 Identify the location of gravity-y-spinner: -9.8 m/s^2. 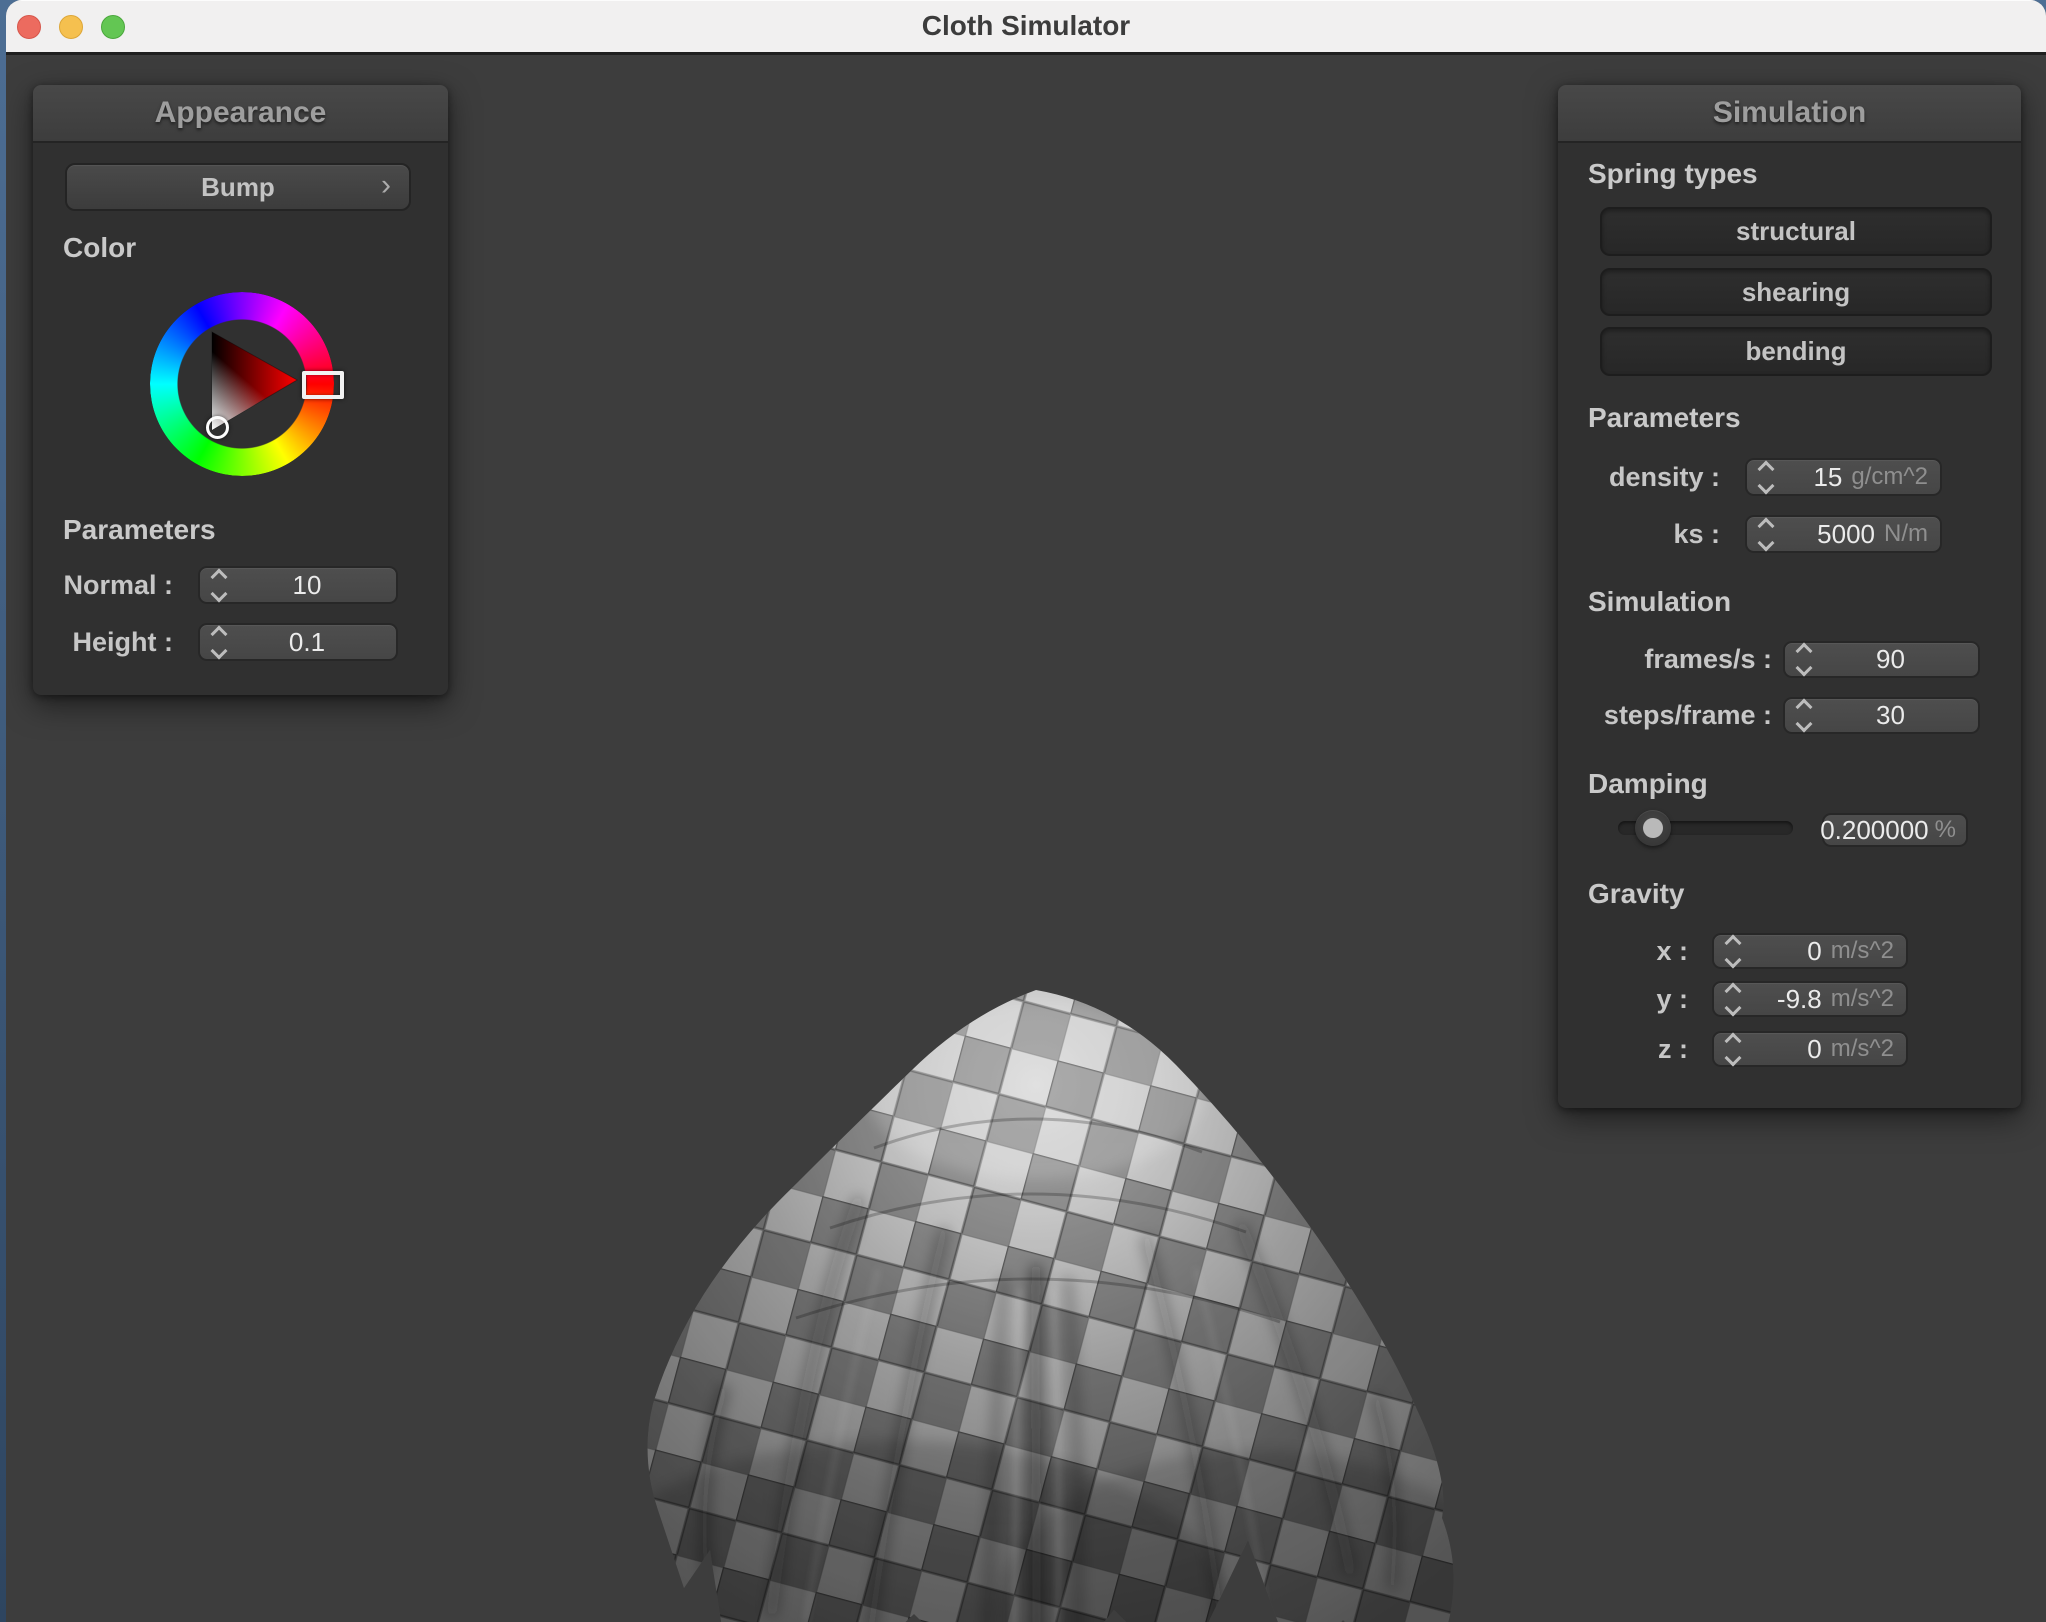
(1810, 999).